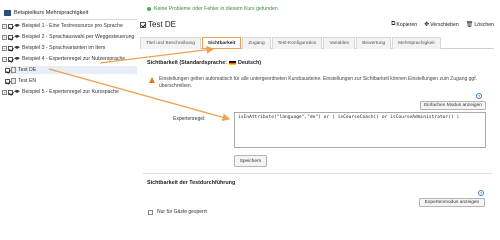  What do you see at coordinates (249, 63) in the screenshot?
I see `visibility-heading-lang: Deutsch)` at bounding box center [249, 63].